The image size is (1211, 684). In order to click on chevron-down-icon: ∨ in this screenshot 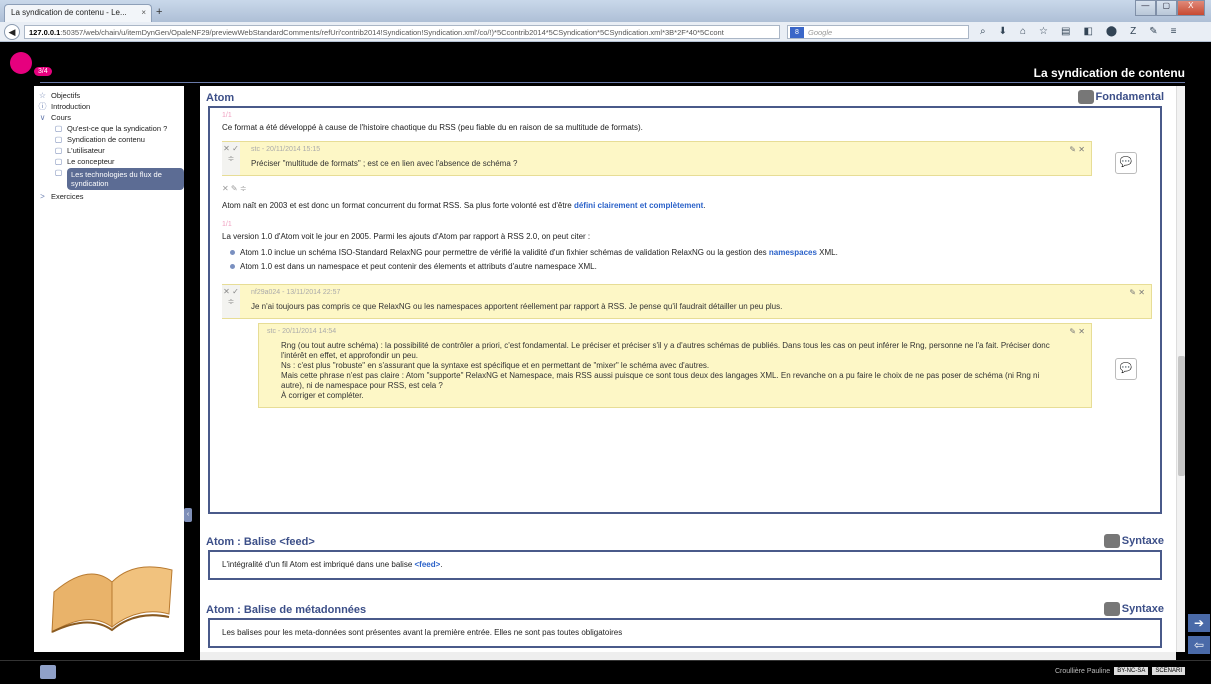, I will do `click(42, 117)`.